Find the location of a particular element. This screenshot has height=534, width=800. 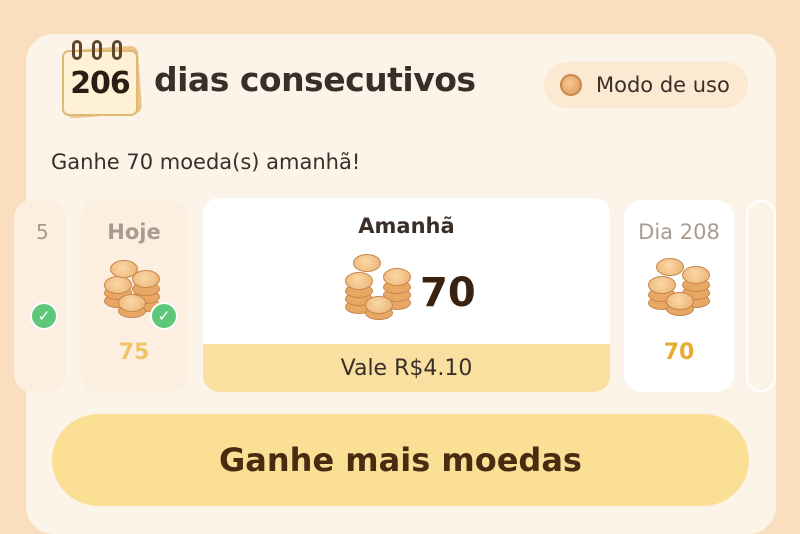

day-card-edge is located at coordinates (761, 296).